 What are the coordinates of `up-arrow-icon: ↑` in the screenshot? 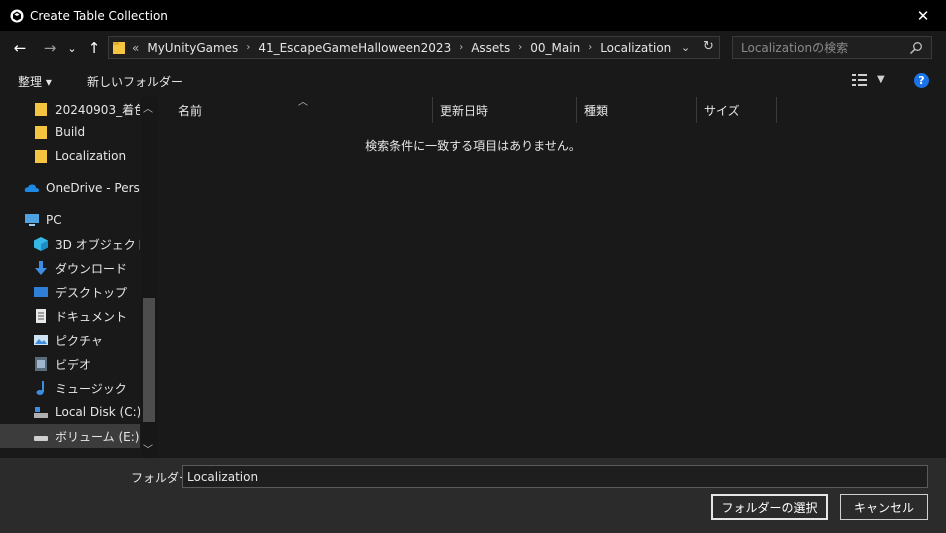 It's located at (94, 48).